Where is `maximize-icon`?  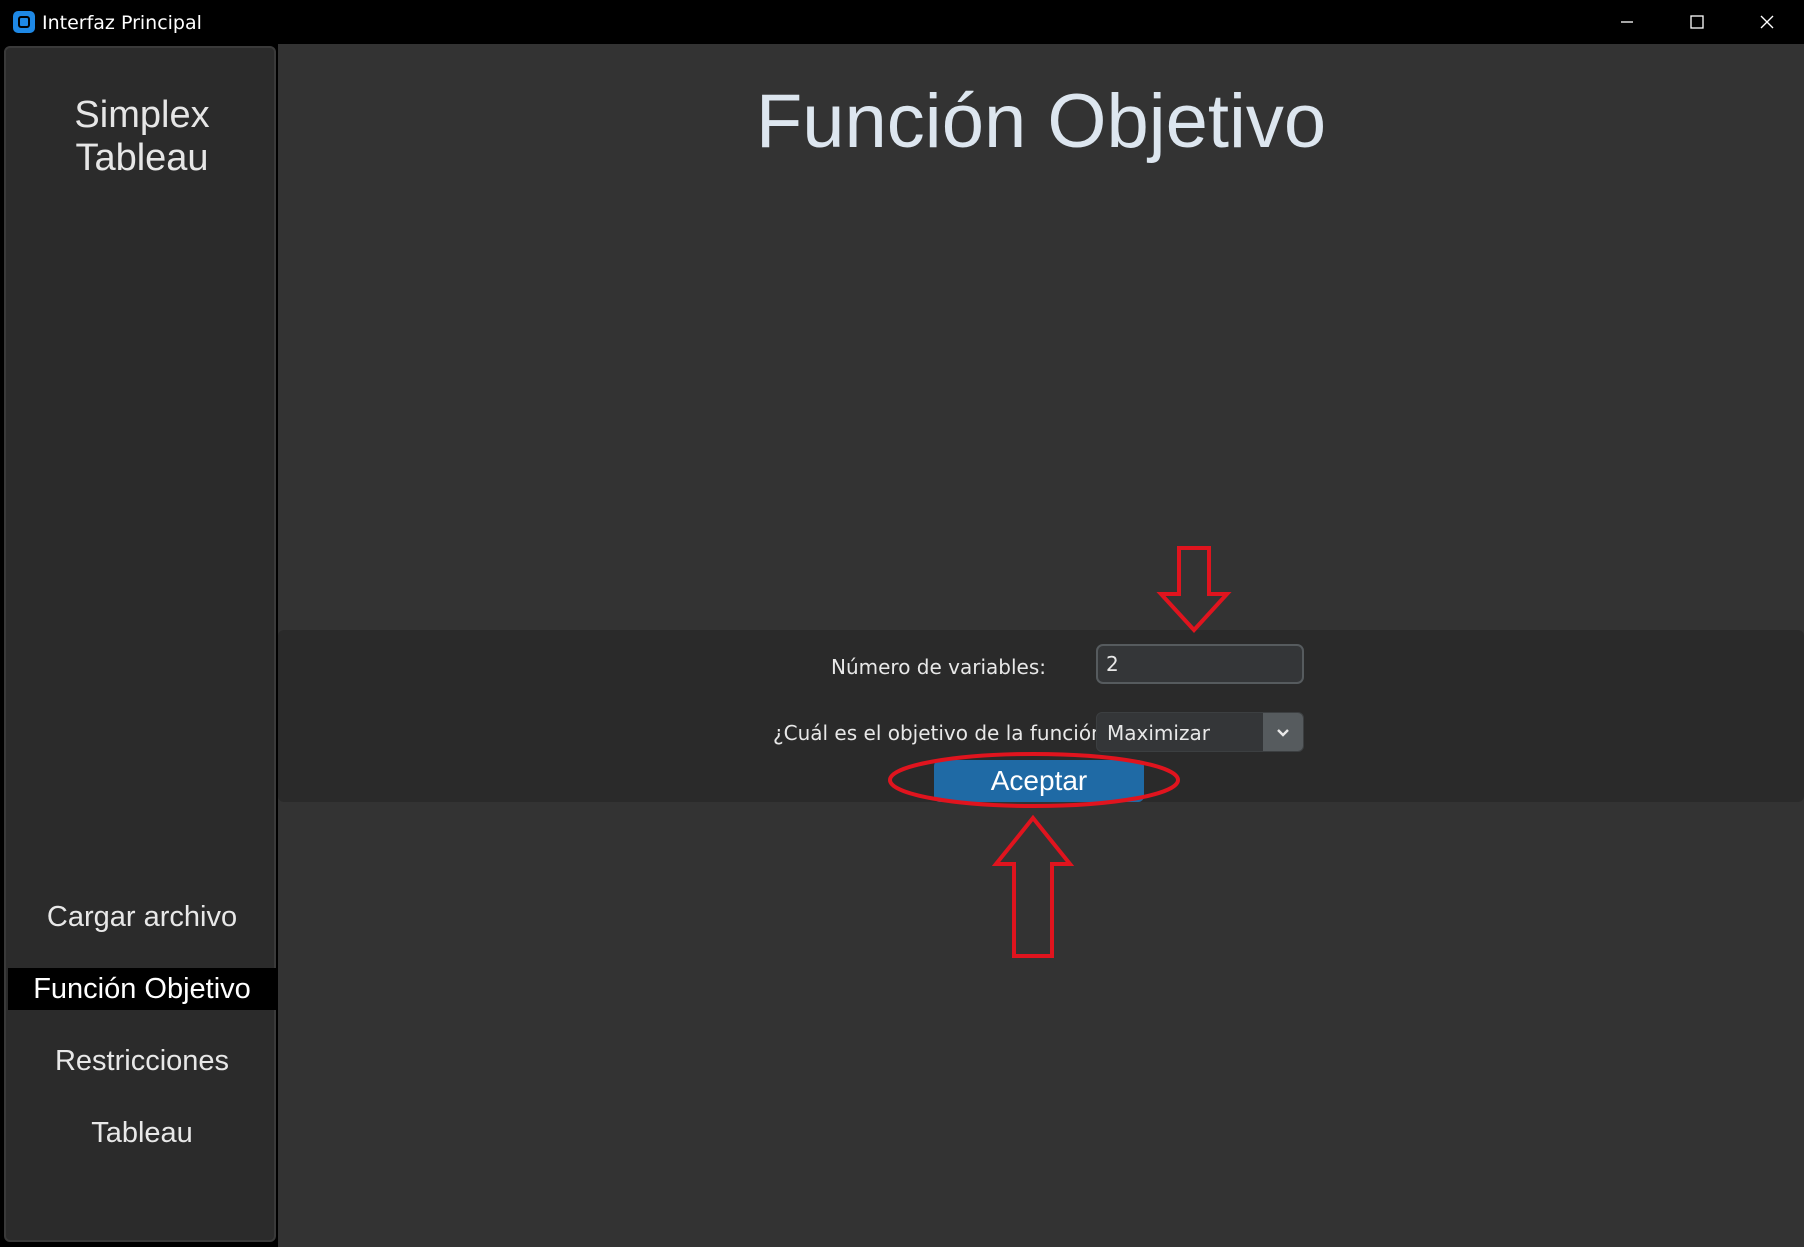
maximize-icon is located at coordinates (1697, 22).